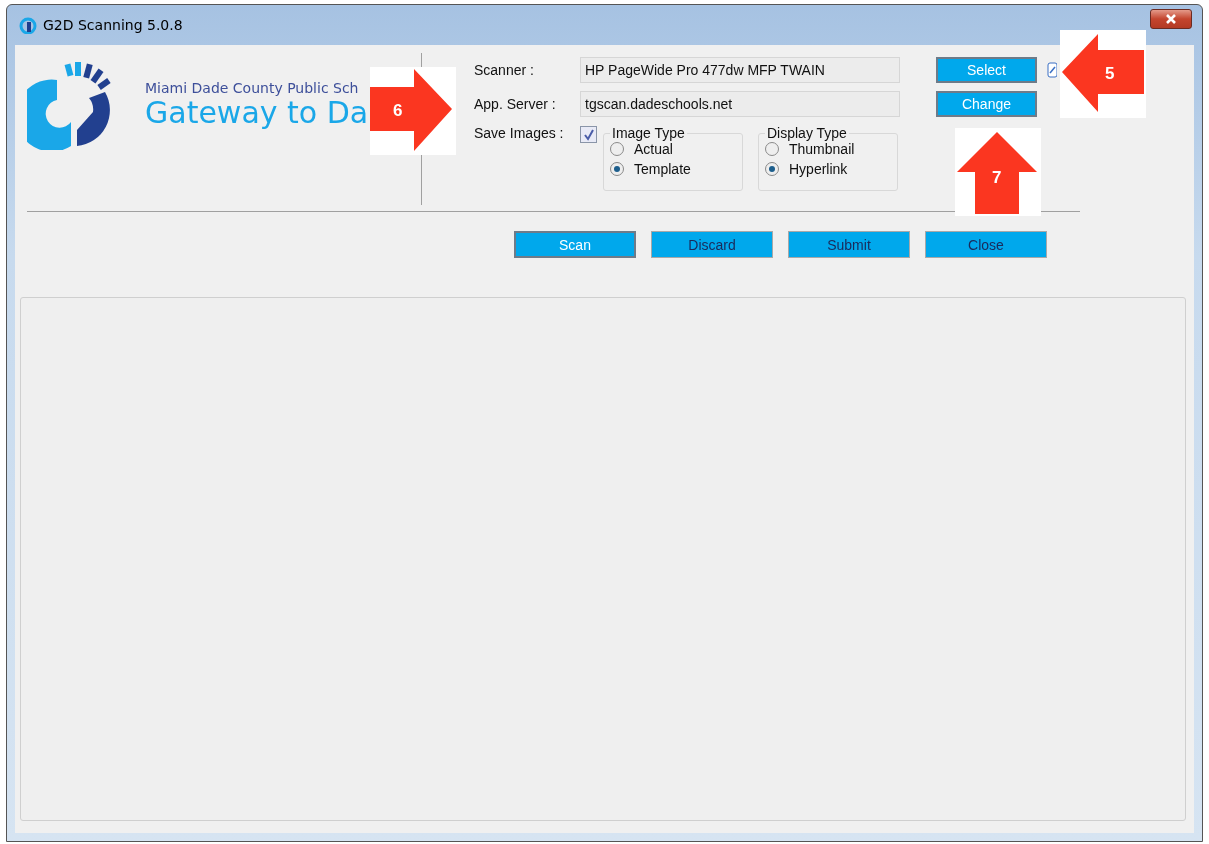  Describe the element at coordinates (575, 244) in the screenshot. I see `action-button: Scan` at that location.